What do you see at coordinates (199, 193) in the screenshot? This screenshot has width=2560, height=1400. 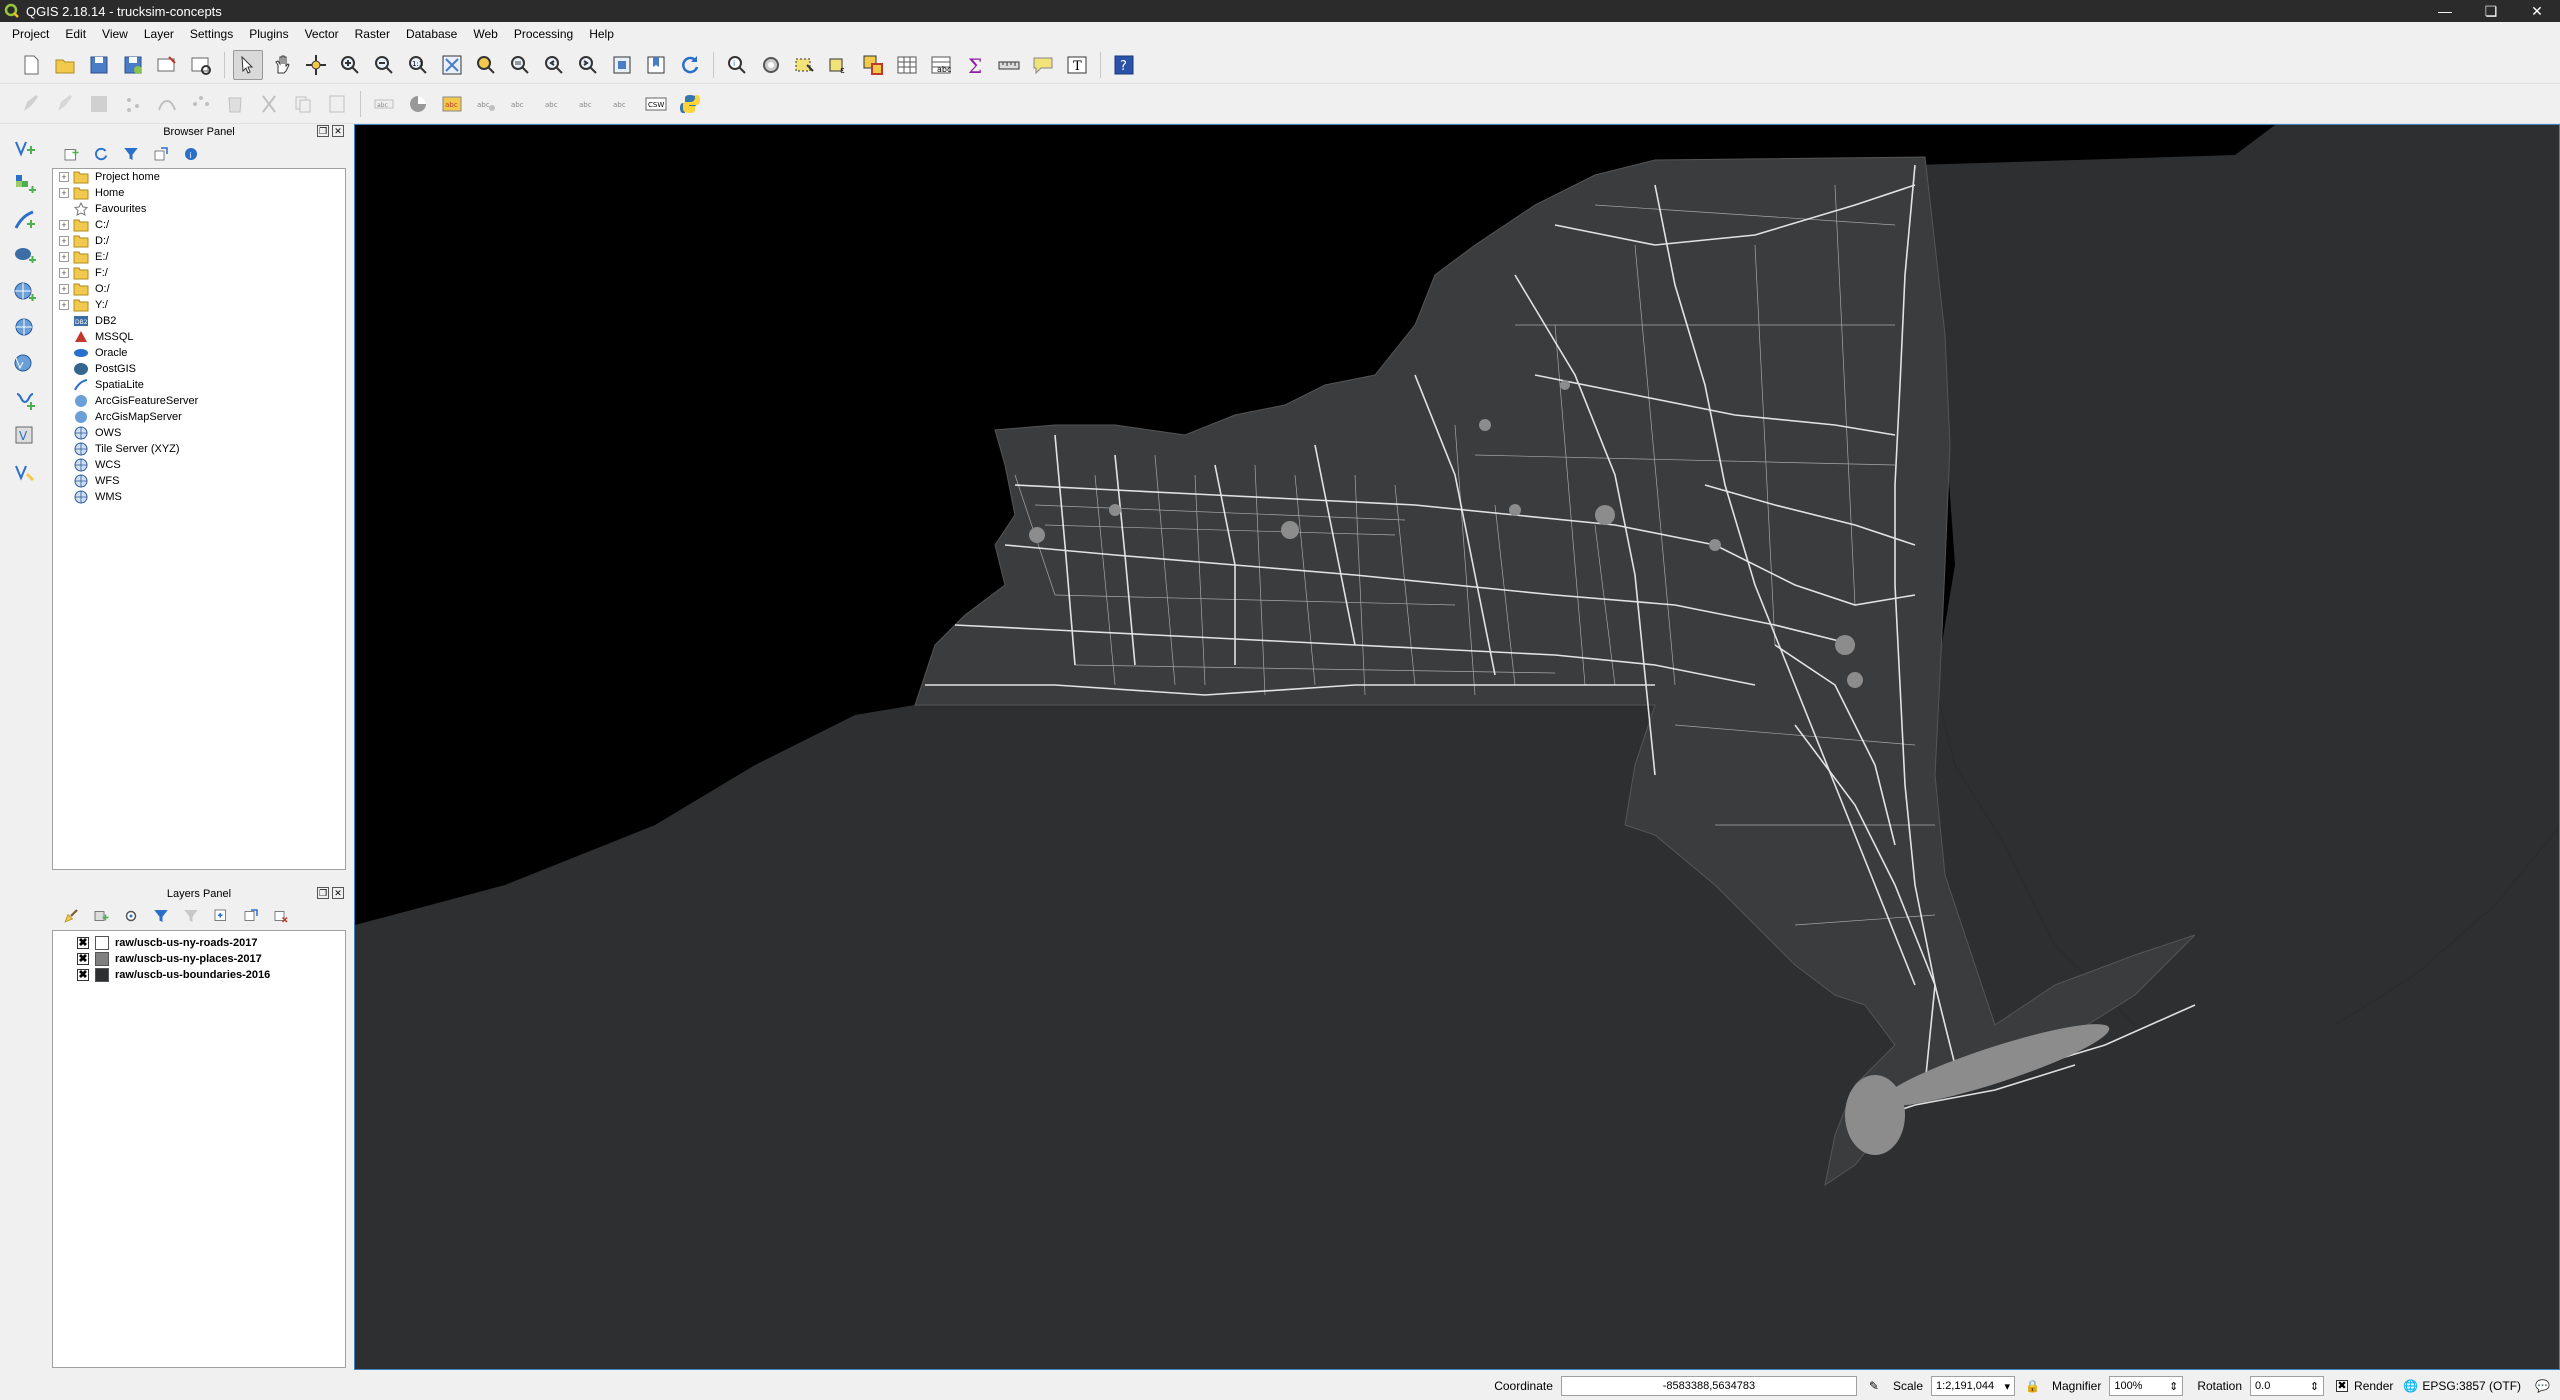 I see `browser-item: + Home` at bounding box center [199, 193].